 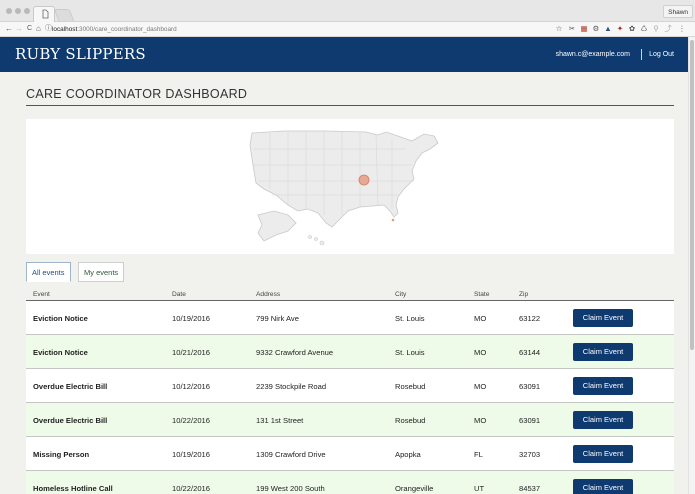 I want to click on header-event: Event, so click(x=41, y=294).